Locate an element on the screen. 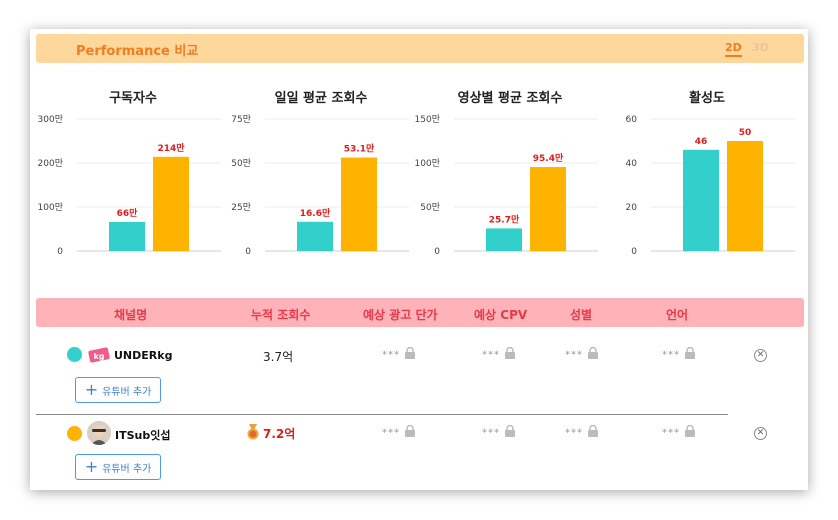  table-row: ITSub잇섭 7.2억 *** *** *** *** ✕ + 유튜버 추가 is located at coordinates (419, 454).